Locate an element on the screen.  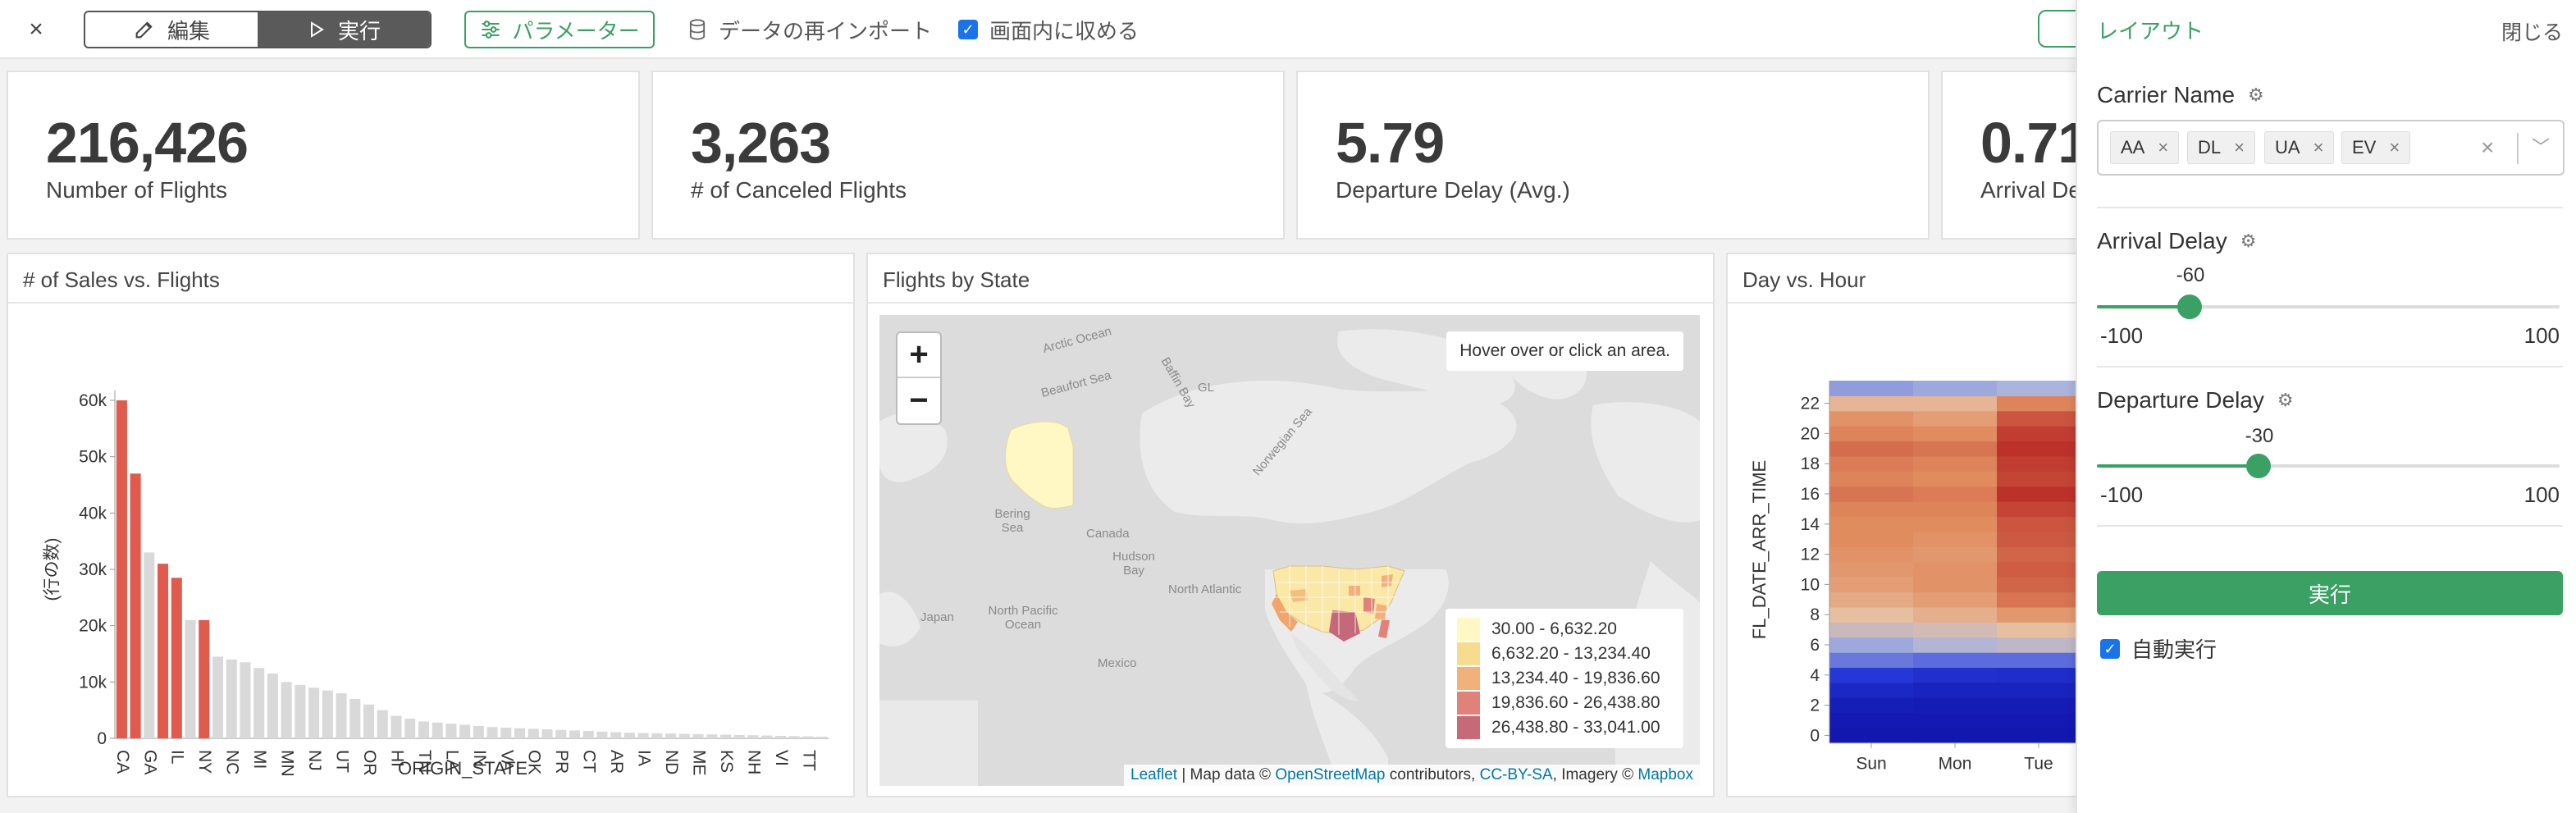
carrier-param-label: Carrier Name ⚙ is located at coordinates (2181, 95).